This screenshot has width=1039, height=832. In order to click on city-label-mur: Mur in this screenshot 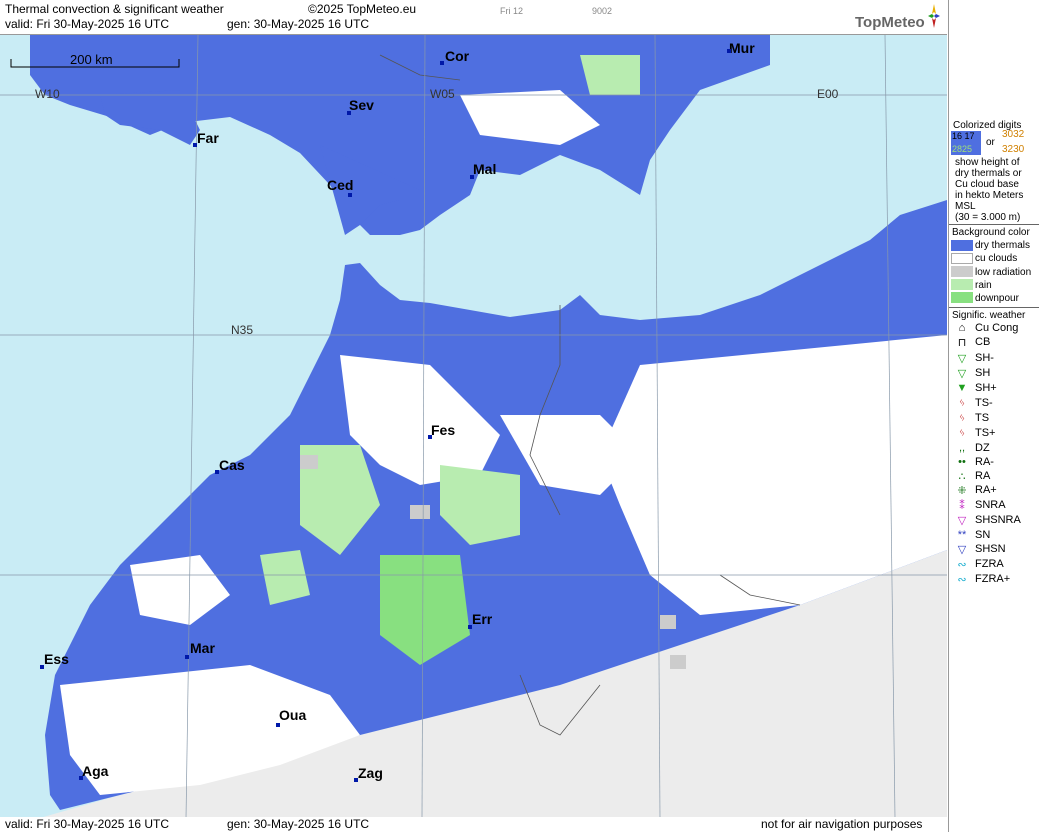, I will do `click(742, 48)`.